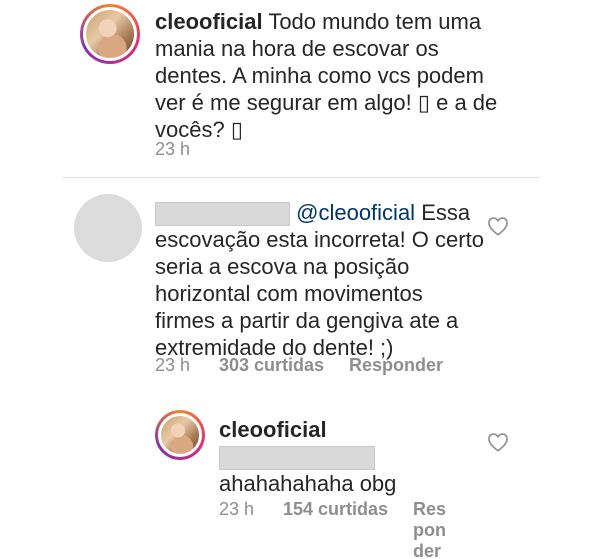 This screenshot has width=600, height=559. I want to click on post-author-avatar, so click(110, 34).